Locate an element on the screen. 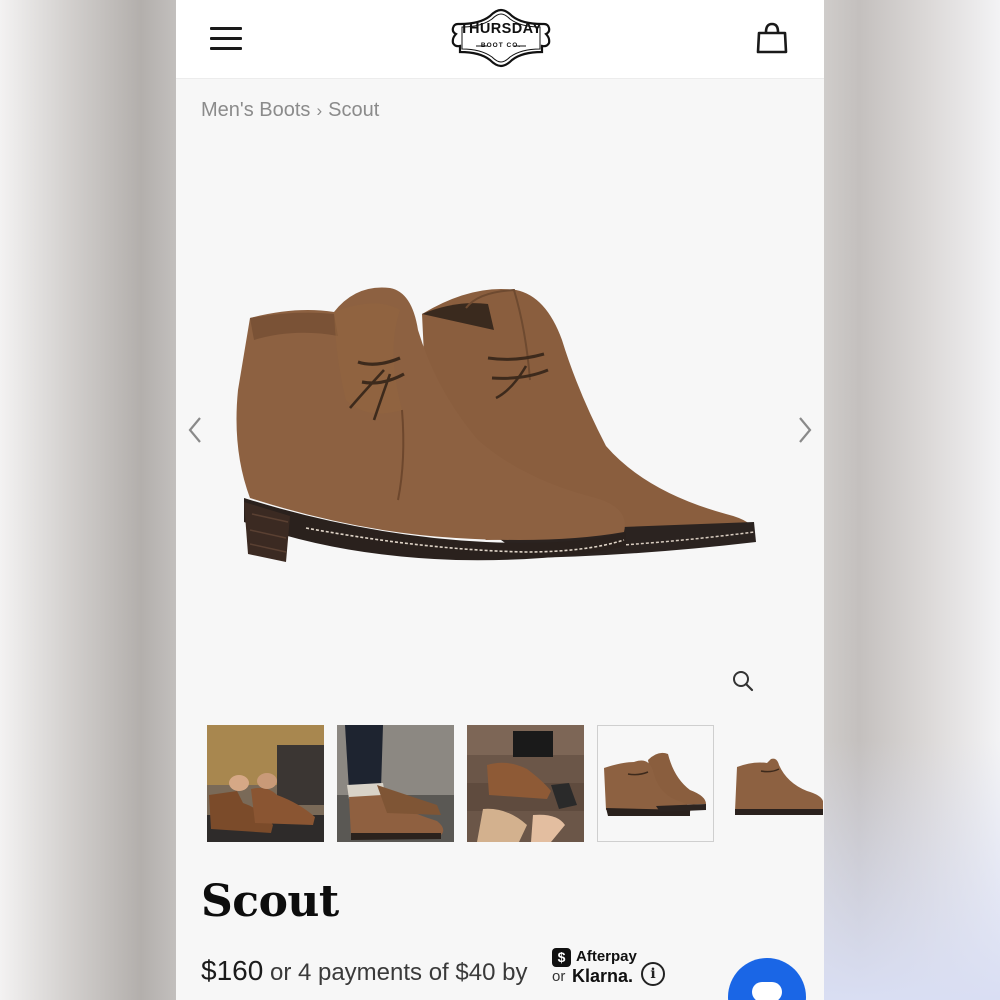 The height and width of the screenshot is (1000, 1000). installments-text: or 4 payments of $40 by is located at coordinates (395, 972).